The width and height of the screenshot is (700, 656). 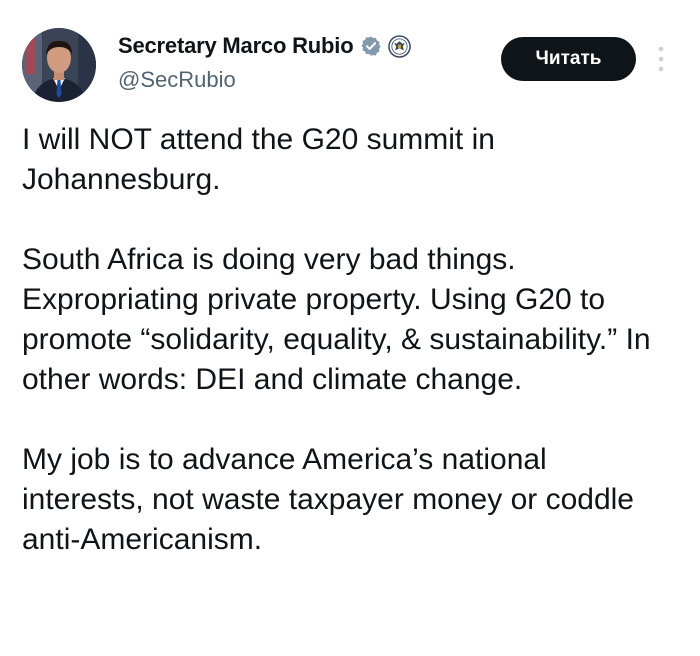 I want to click on author-display-name: Secretary Marco Rubio, so click(x=236, y=46).